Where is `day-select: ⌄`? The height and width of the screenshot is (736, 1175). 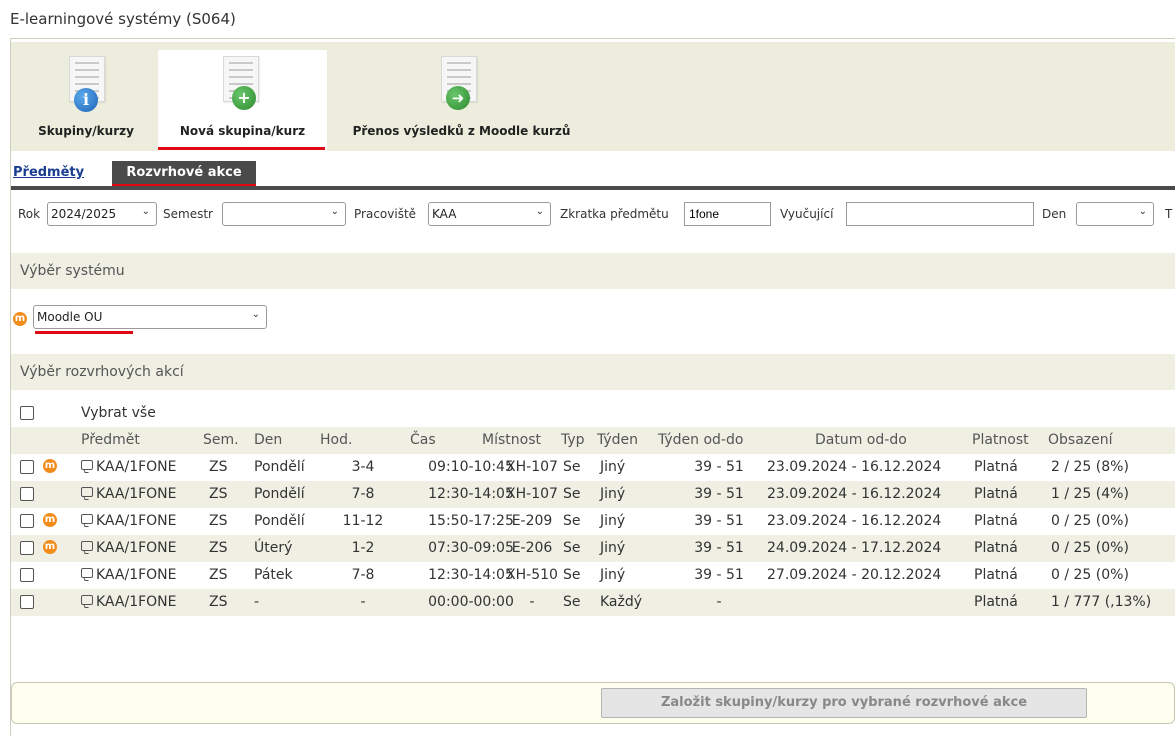 day-select: ⌄ is located at coordinates (1115, 214).